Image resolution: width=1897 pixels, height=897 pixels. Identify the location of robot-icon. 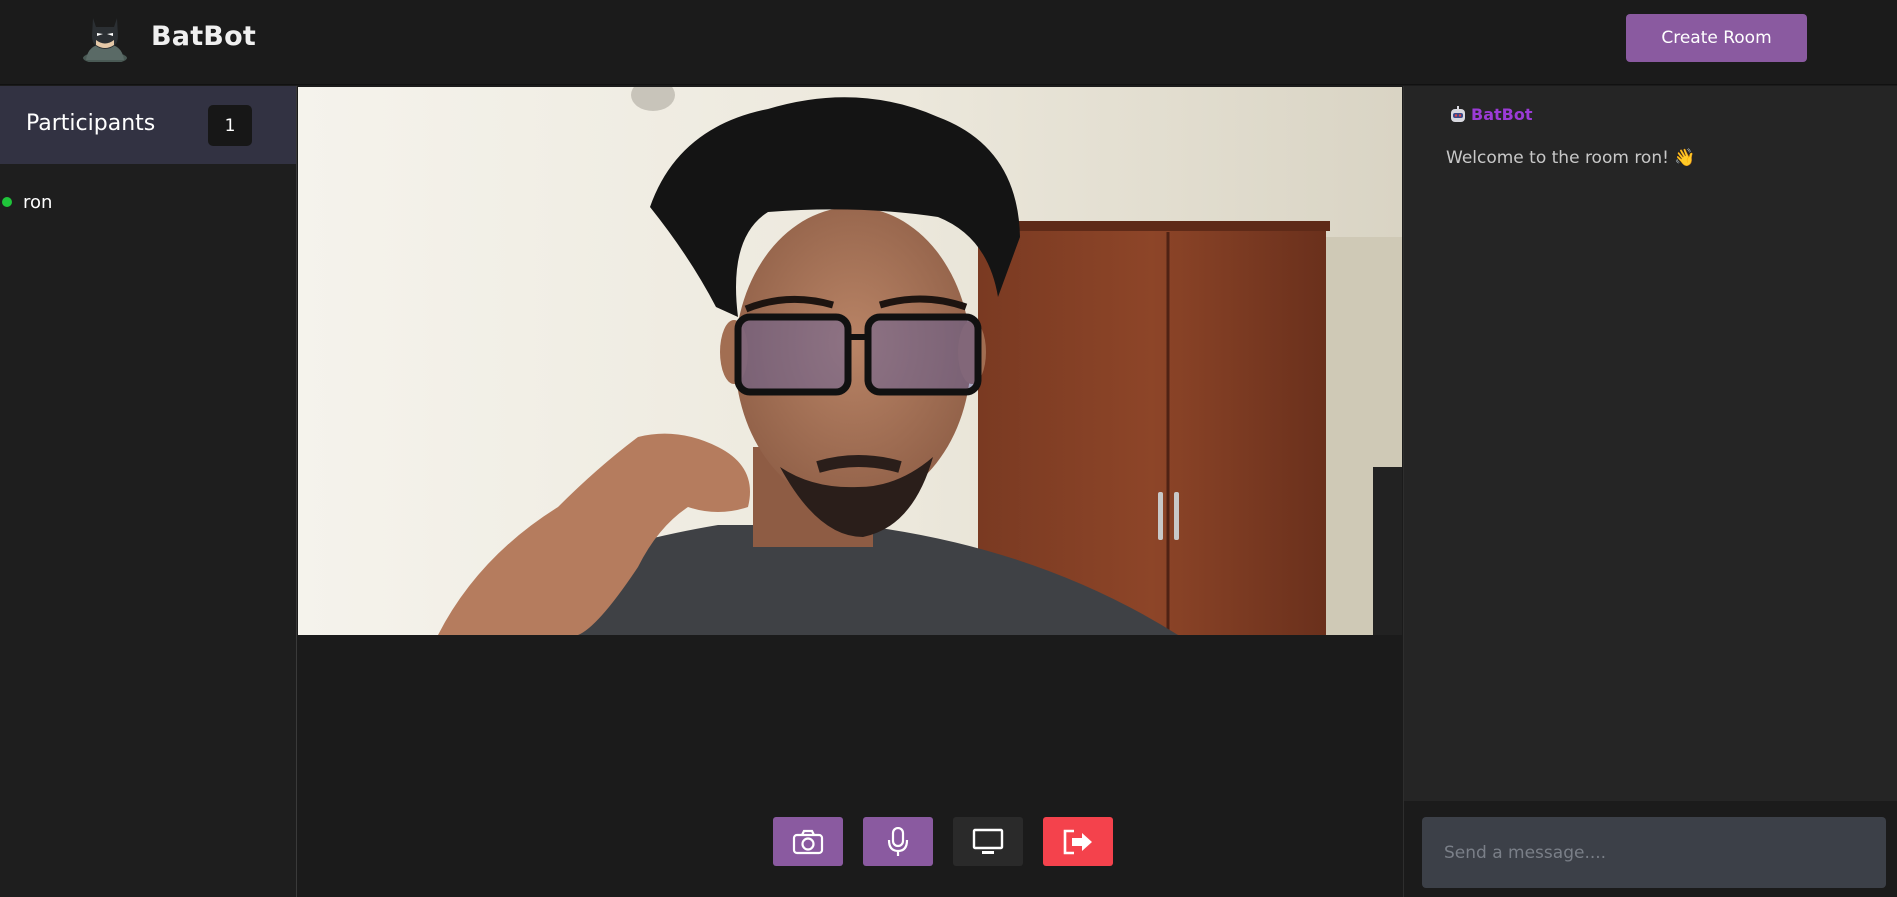
(1458, 113).